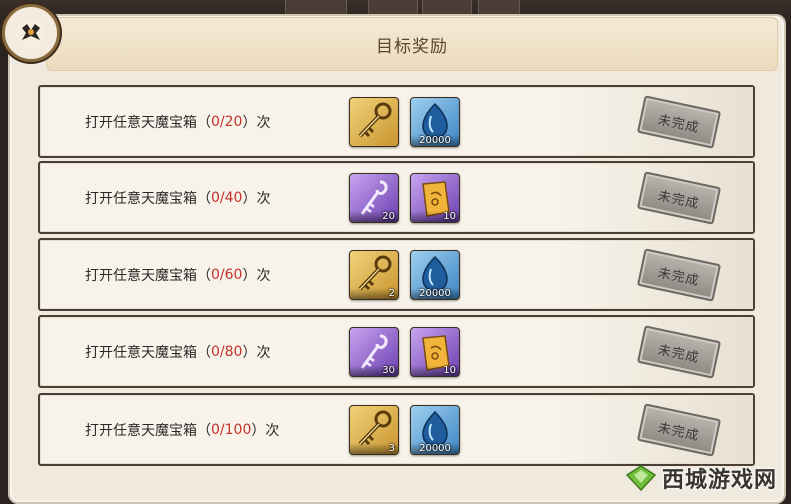  What do you see at coordinates (231, 429) in the screenshot?
I see `task-progress: 0/100` at bounding box center [231, 429].